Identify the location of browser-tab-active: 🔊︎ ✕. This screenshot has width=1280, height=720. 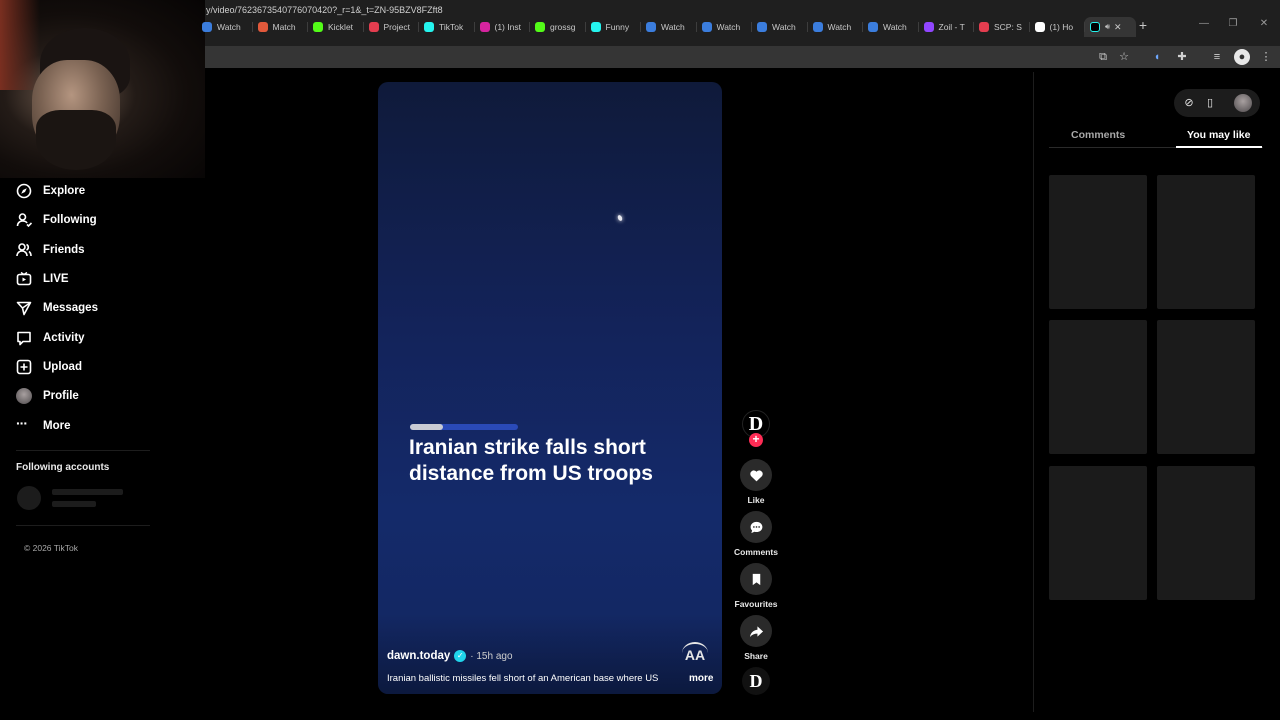
(1110, 27).